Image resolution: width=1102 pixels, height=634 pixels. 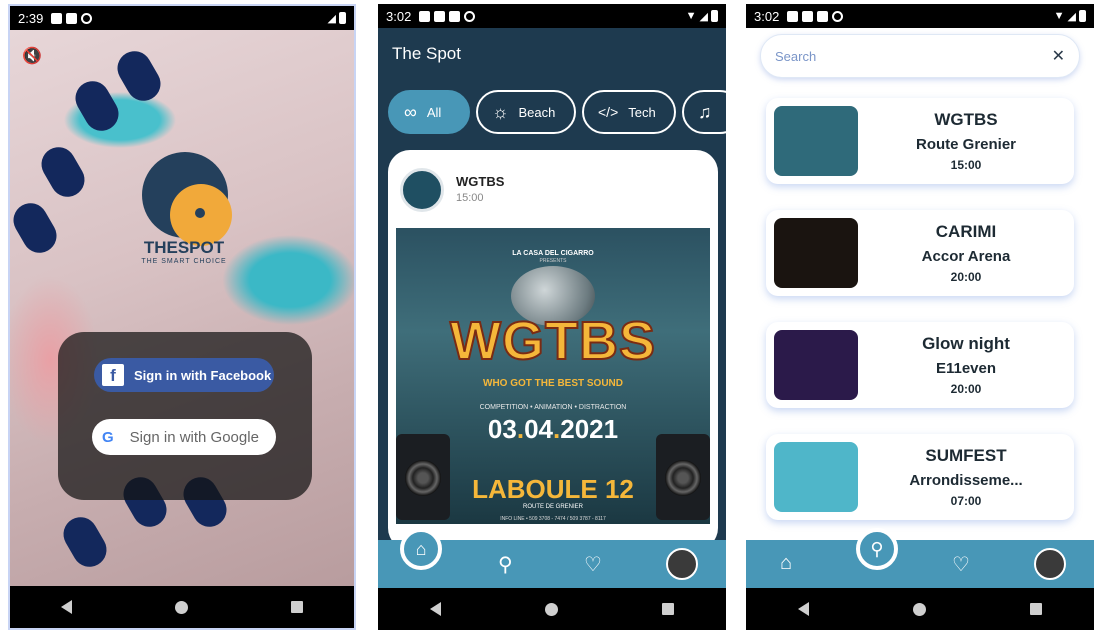 I want to click on result-place: Route Grenier, so click(x=966, y=144).